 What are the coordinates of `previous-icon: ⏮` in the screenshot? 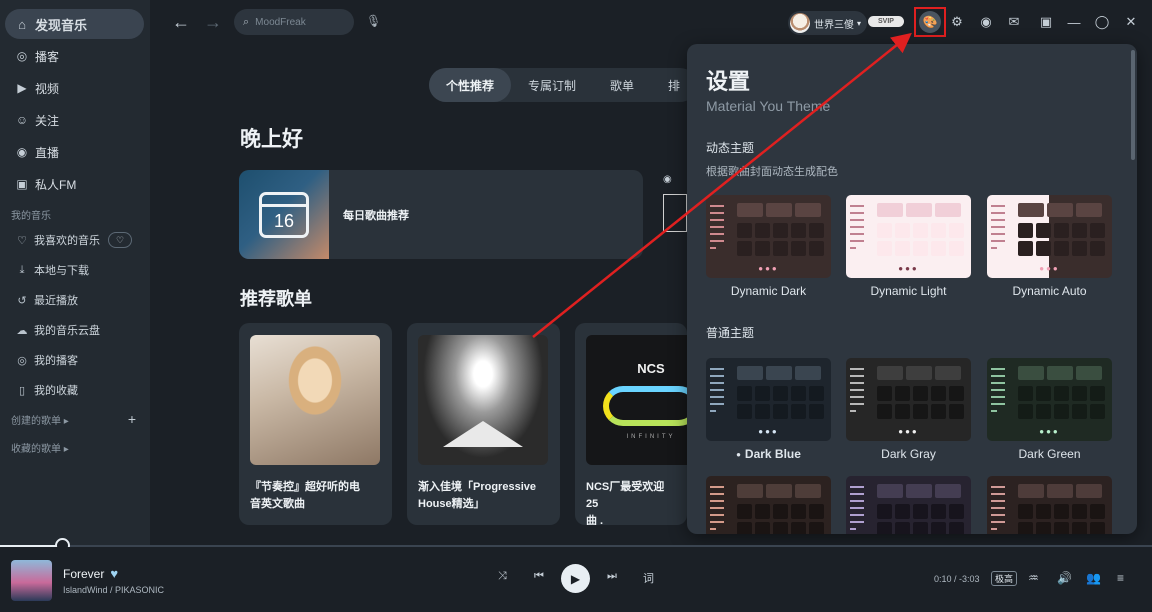 It's located at (539, 576).